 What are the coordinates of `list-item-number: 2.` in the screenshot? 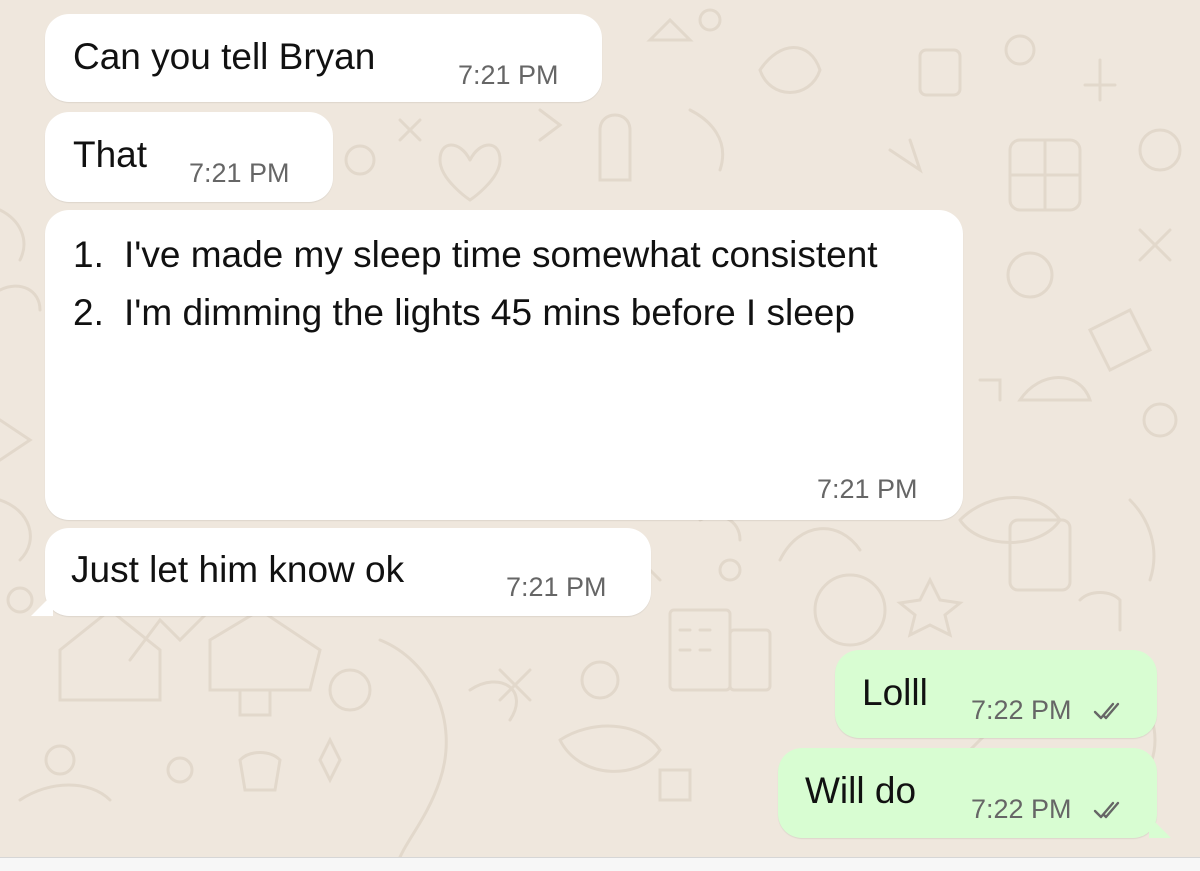 It's located at (88, 312).